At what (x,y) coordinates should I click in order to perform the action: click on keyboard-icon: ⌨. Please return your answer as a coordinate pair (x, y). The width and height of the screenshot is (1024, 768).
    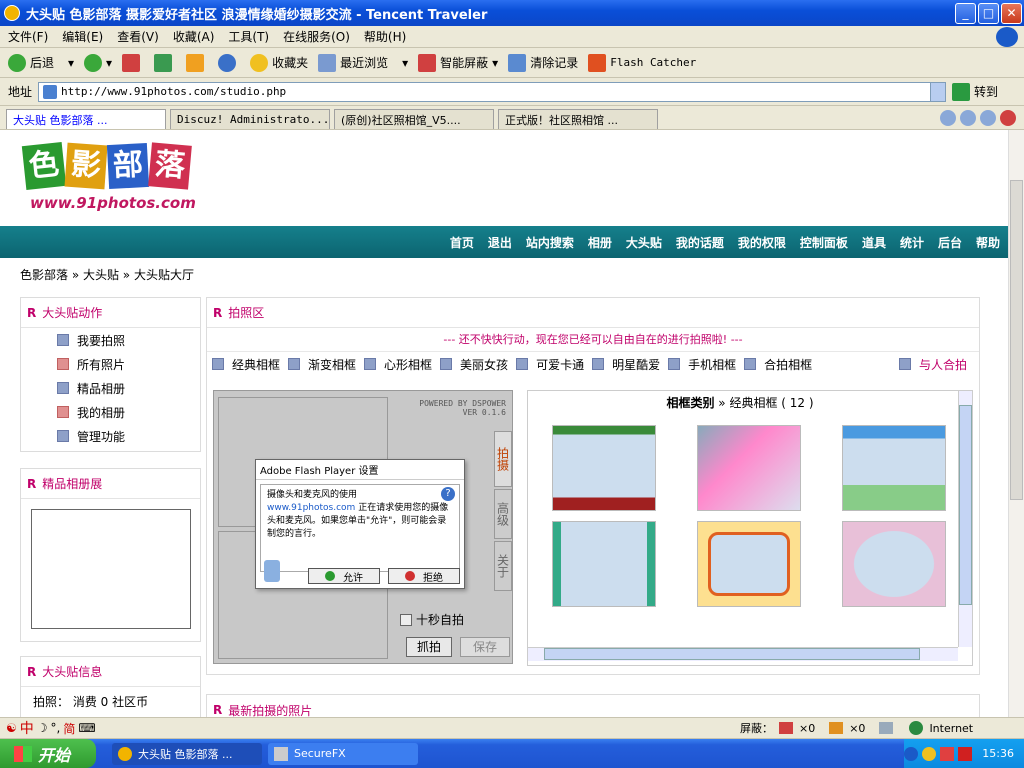
    Looking at the image, I should click on (86, 728).